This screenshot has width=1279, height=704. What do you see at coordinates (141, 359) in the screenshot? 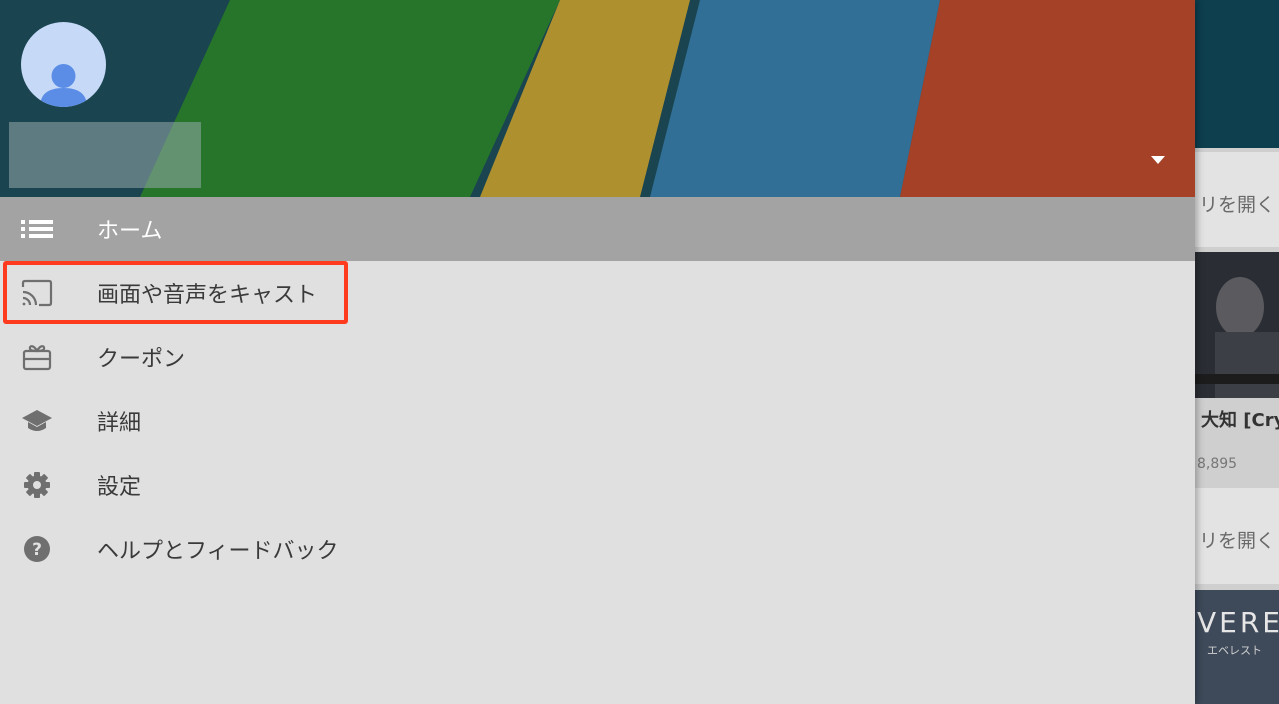
I see `menu-label-coupon: クーポン` at bounding box center [141, 359].